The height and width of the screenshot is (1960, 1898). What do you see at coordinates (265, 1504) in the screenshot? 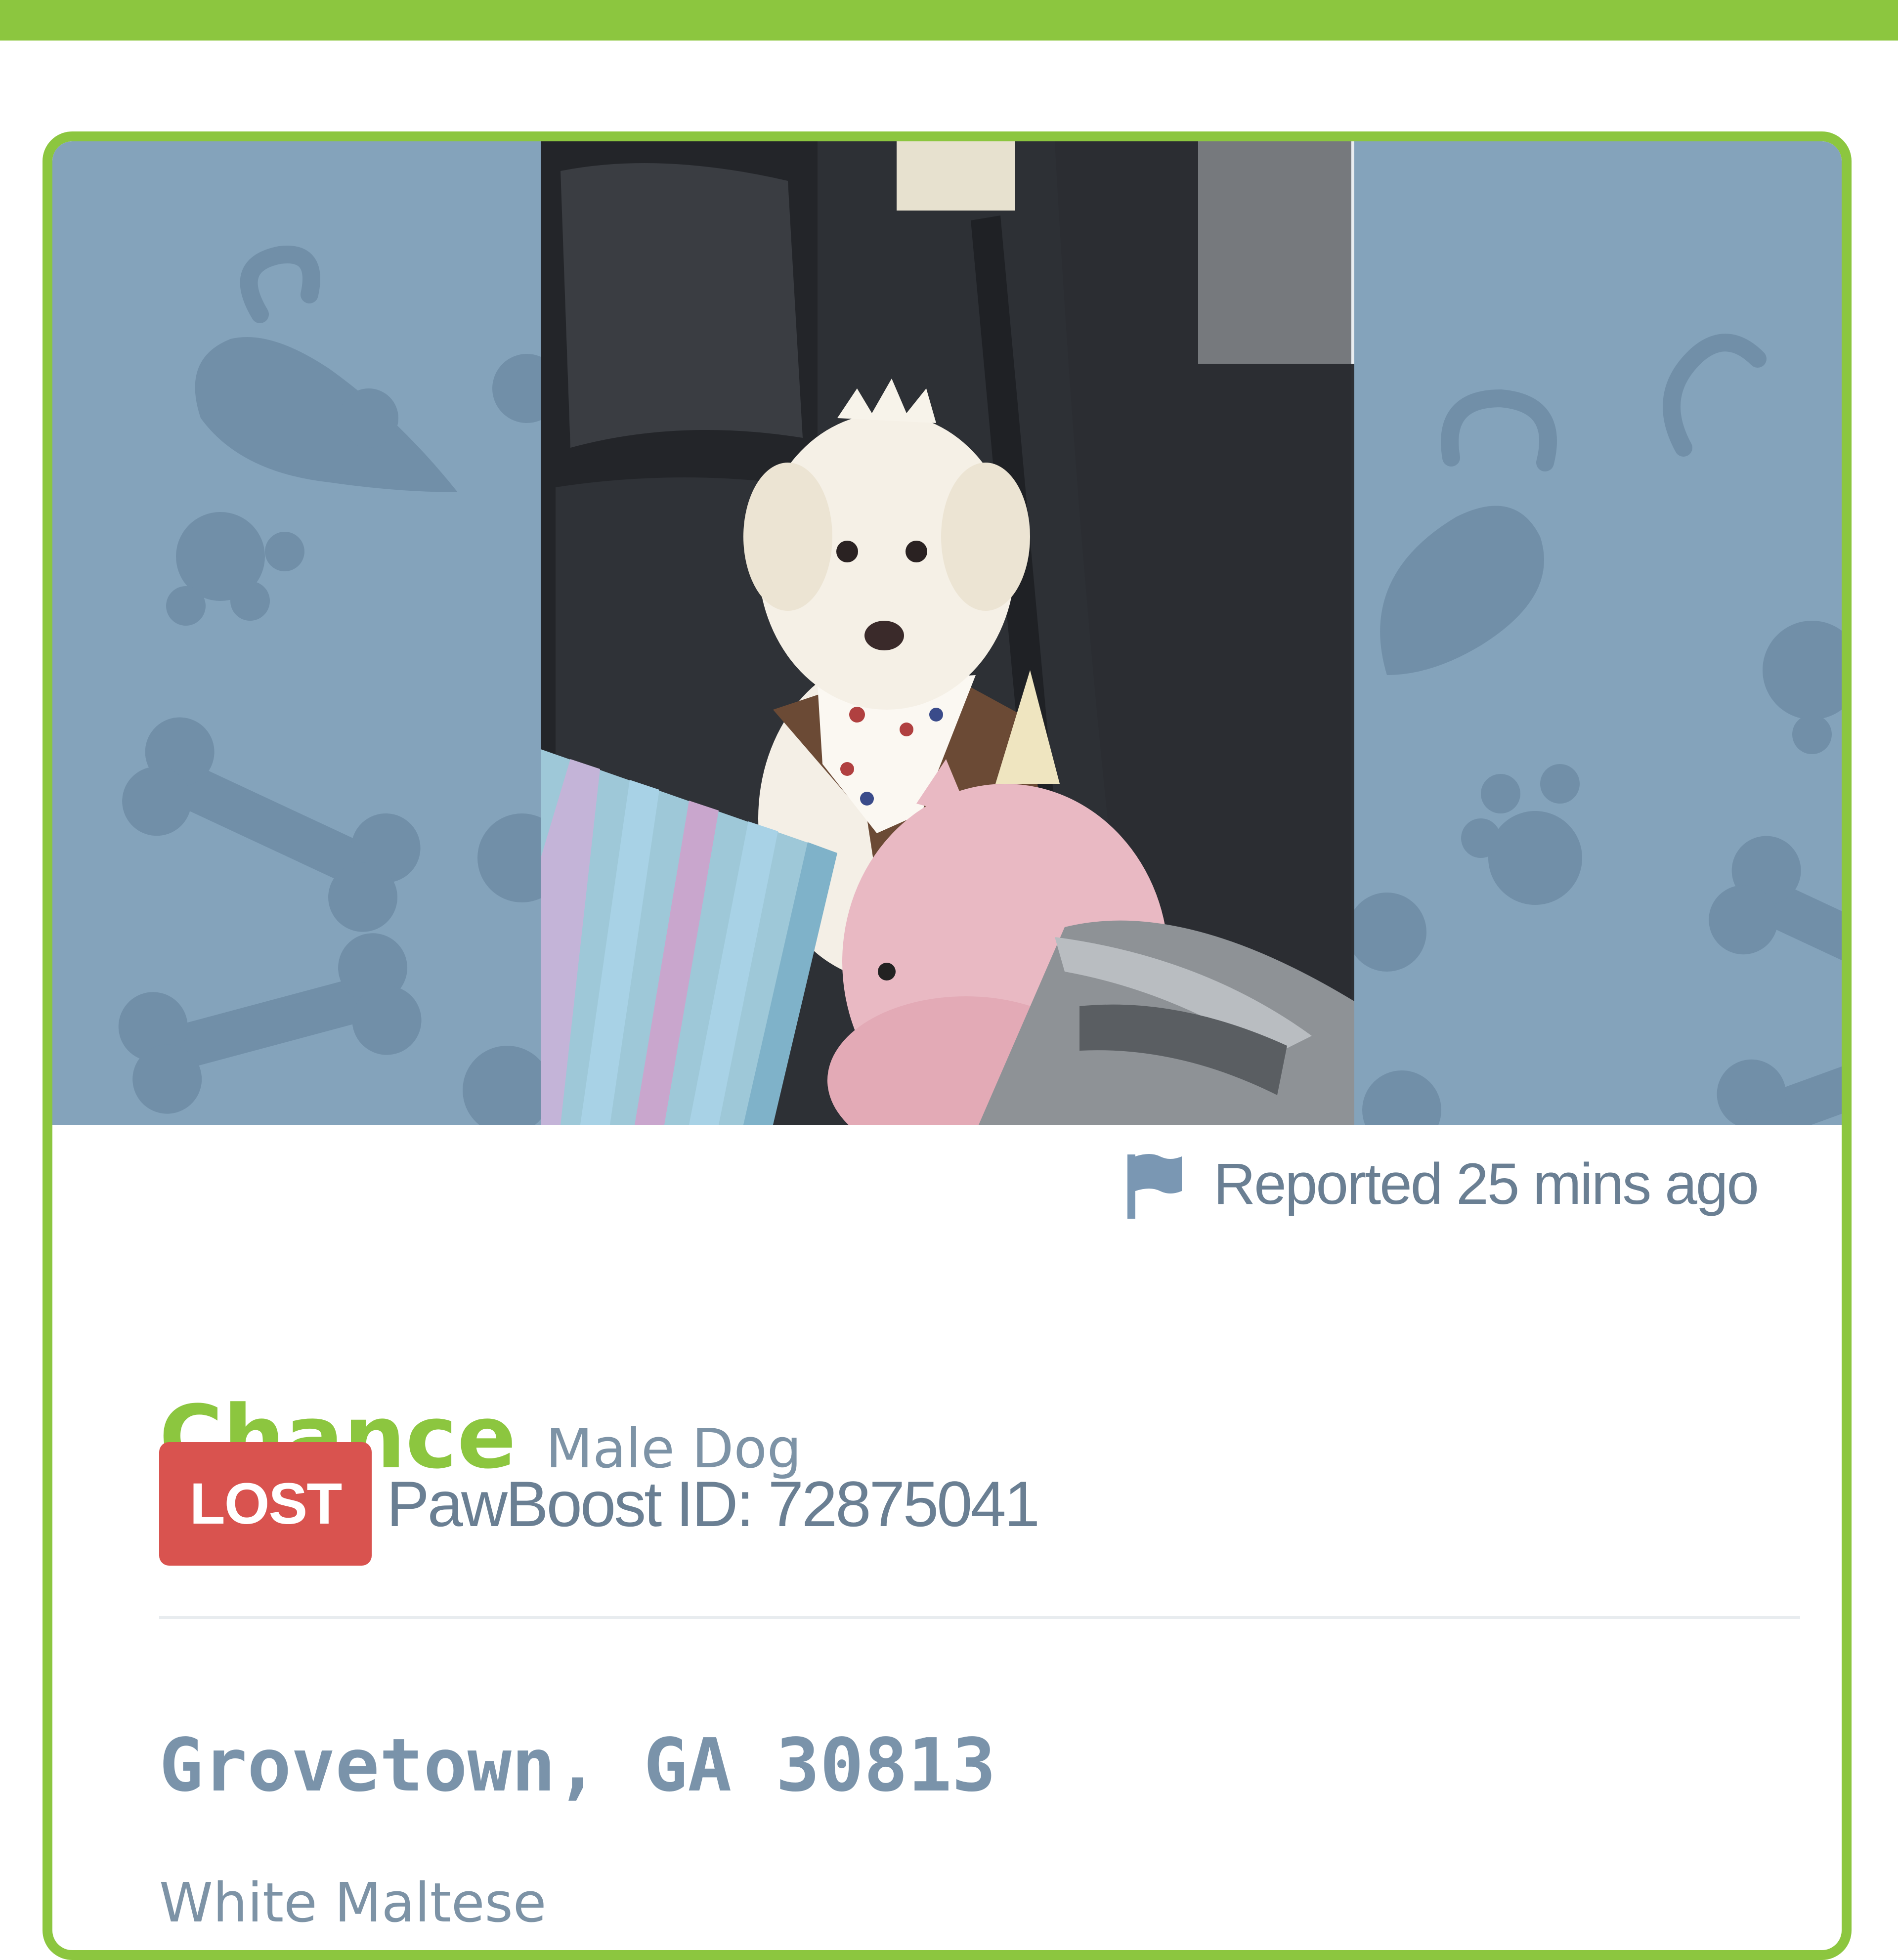
I see `lost-status-badge: LOST` at bounding box center [265, 1504].